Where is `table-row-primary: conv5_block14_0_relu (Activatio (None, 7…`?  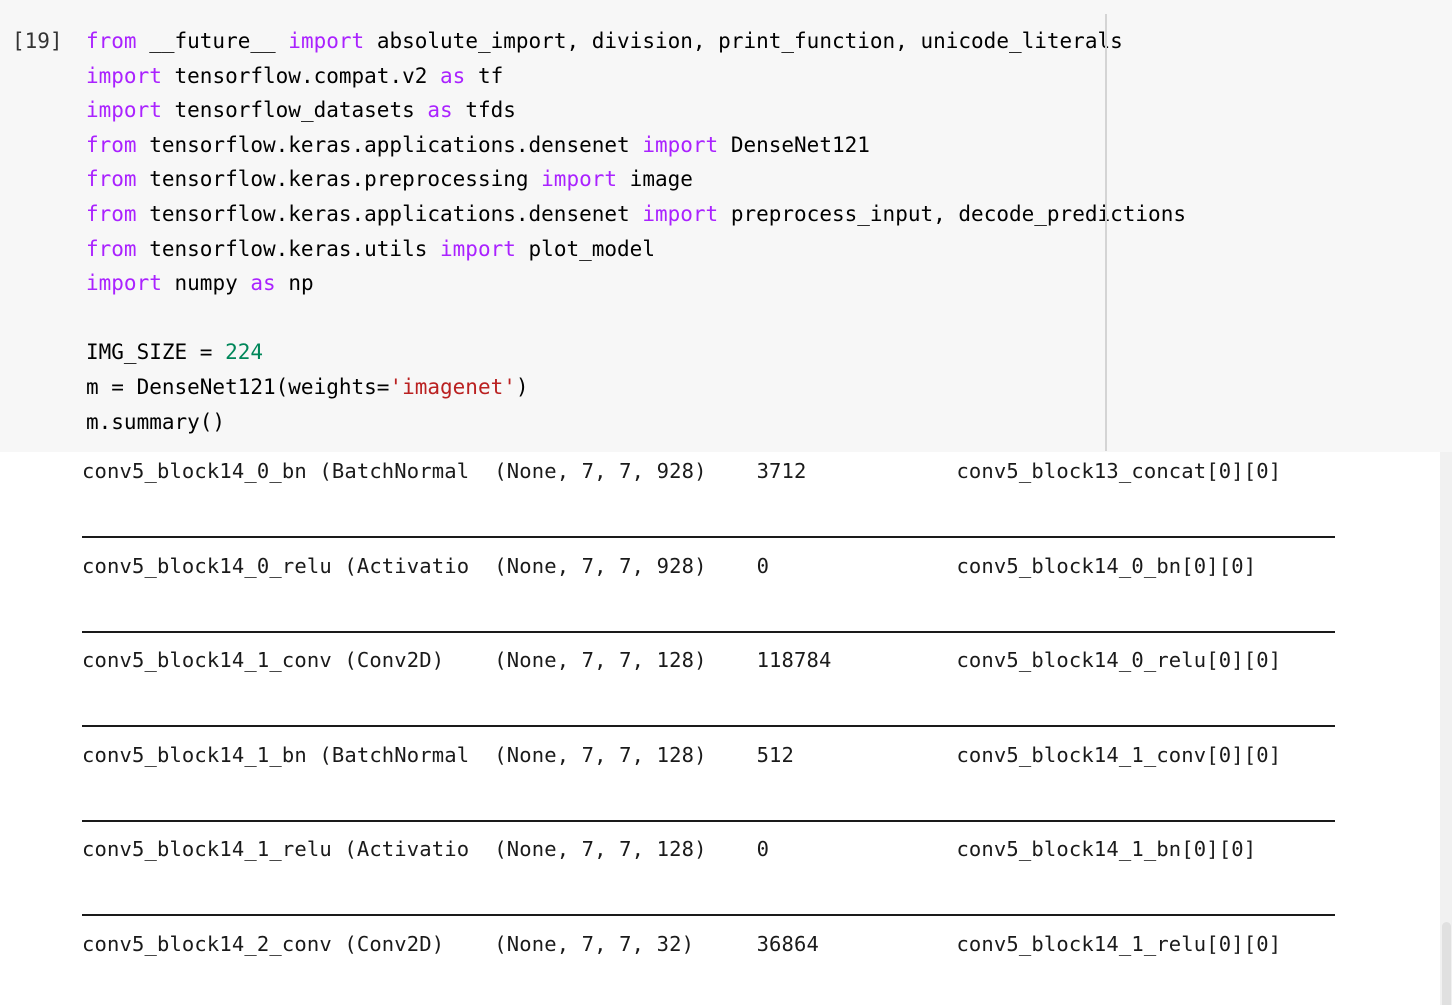
table-row-primary: conv5_block14_0_relu (Activatio (None, 7… is located at coordinates (669, 565).